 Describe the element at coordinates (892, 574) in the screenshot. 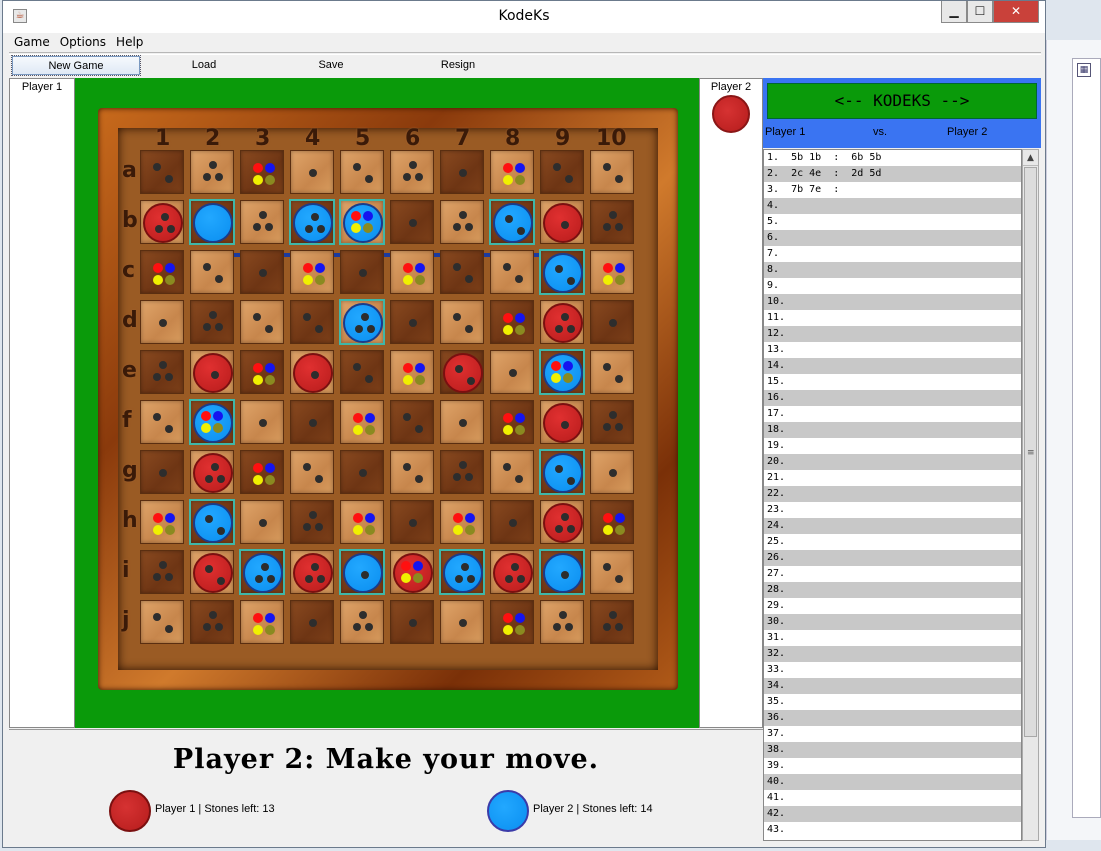

I see `move-row: 27.` at that location.